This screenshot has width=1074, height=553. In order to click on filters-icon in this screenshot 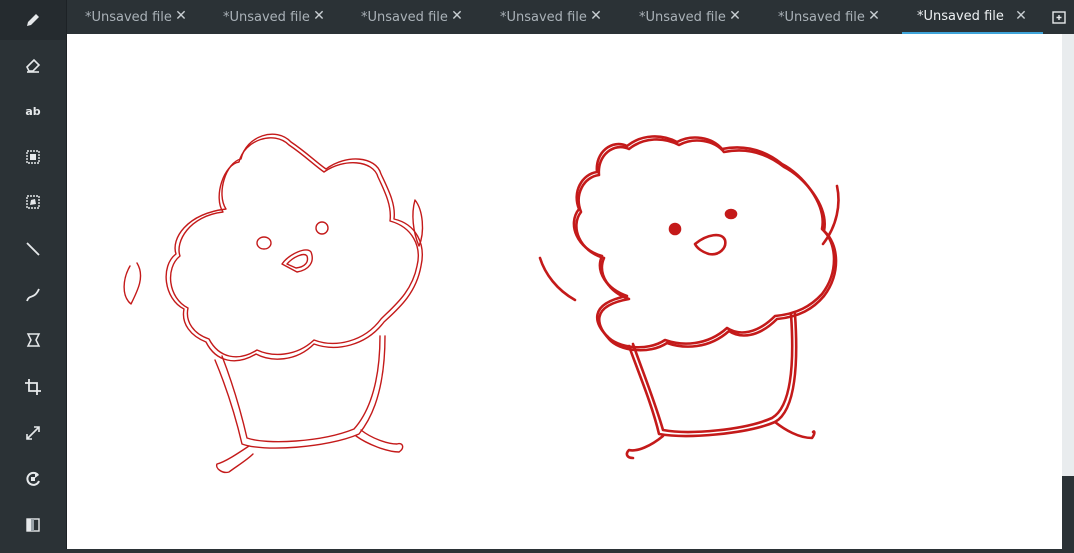, I will do `click(33, 525)`.